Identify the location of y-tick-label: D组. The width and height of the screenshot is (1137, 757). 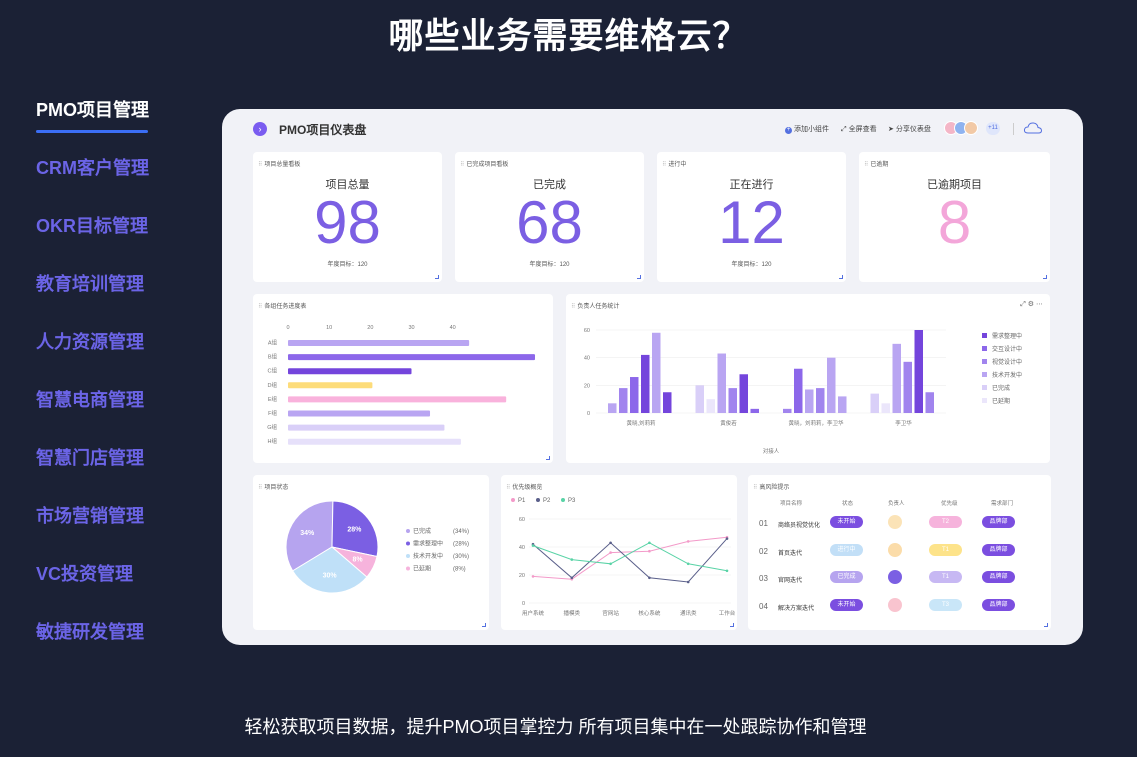
(273, 385).